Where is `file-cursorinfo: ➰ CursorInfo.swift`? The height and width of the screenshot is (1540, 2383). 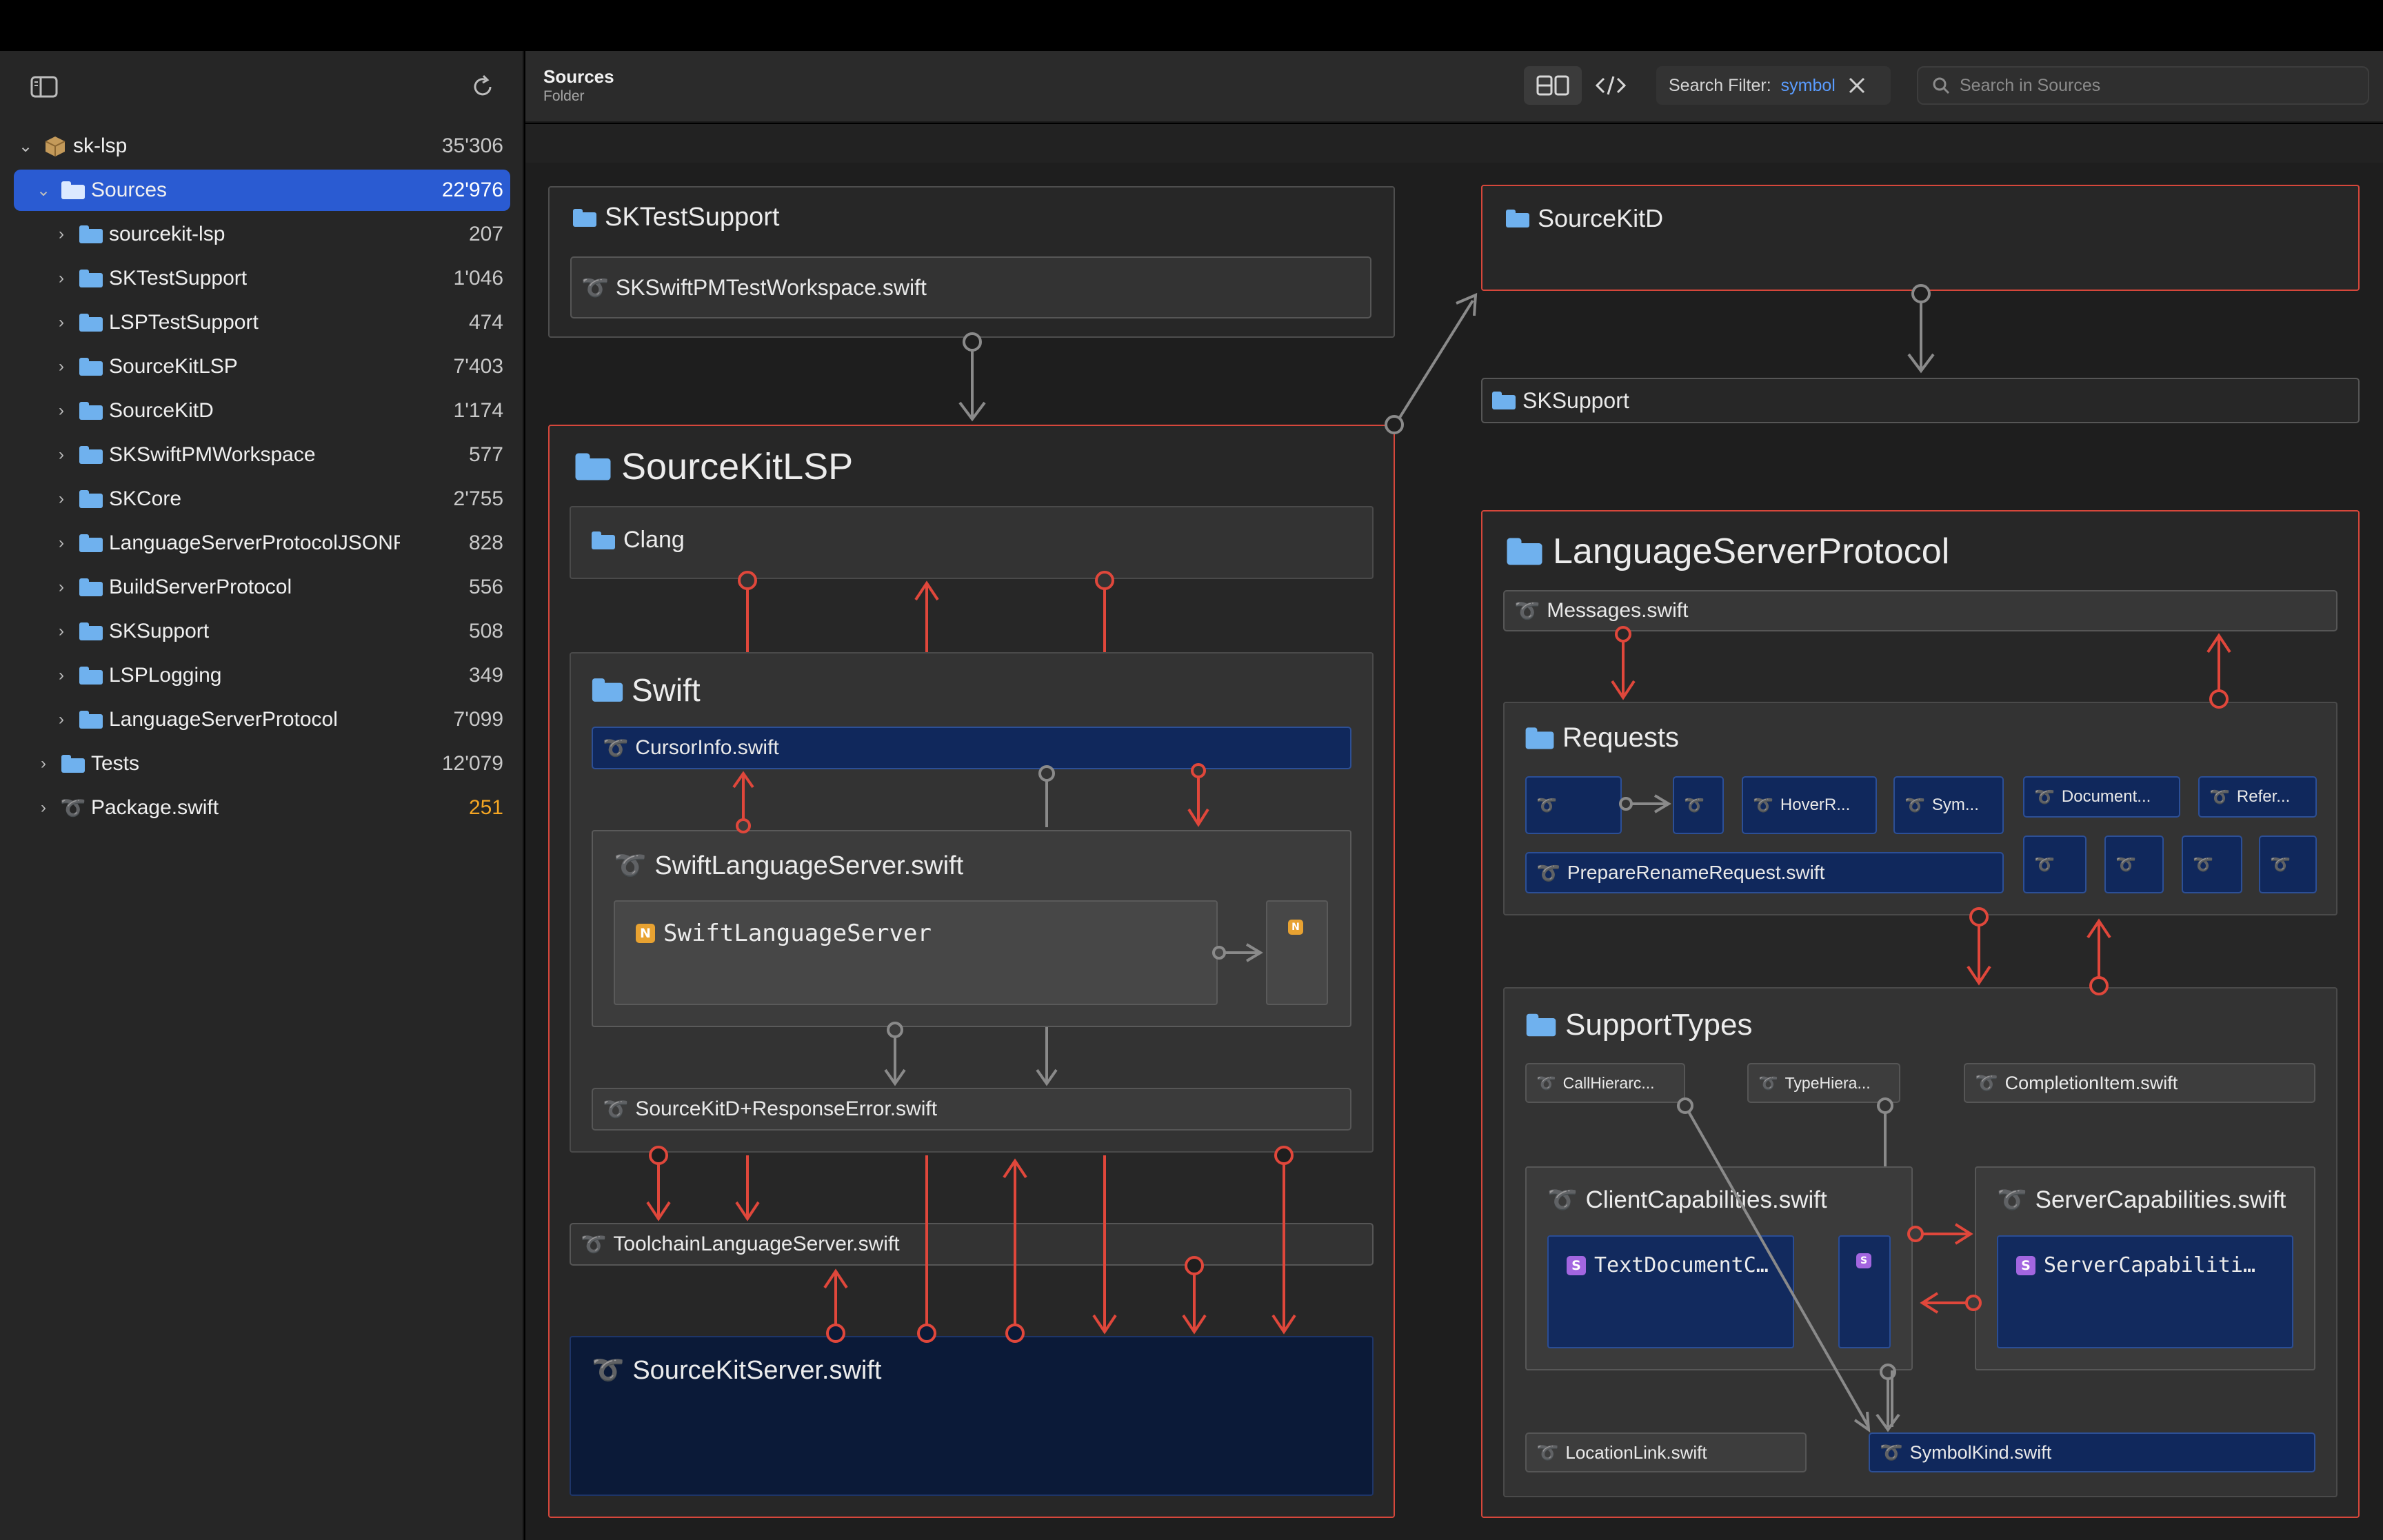 file-cursorinfo: ➰ CursorInfo.swift is located at coordinates (971, 748).